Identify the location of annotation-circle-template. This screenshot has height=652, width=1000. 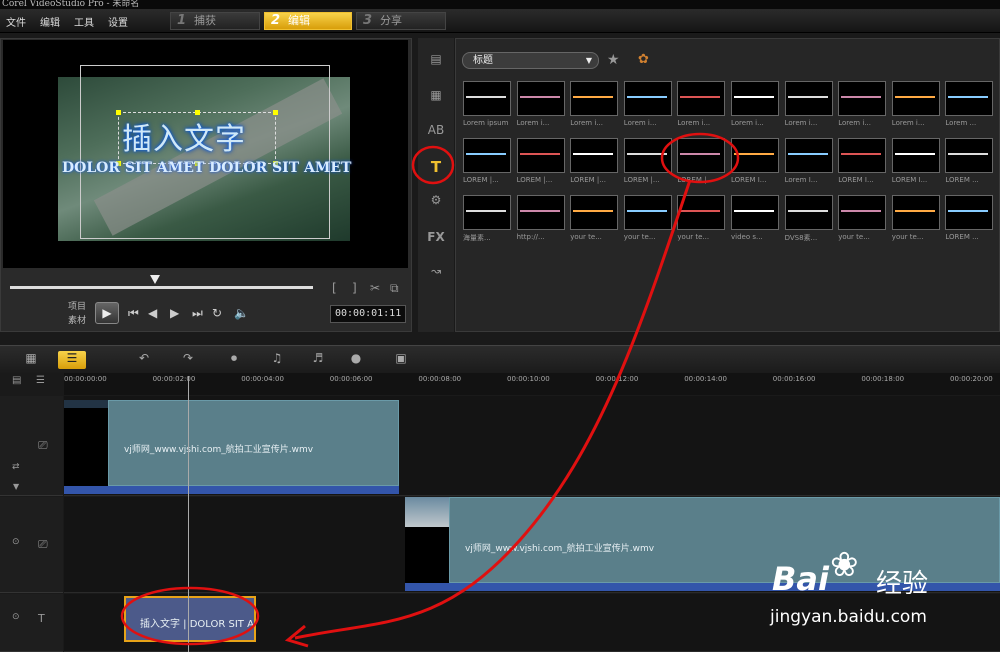
(700, 158).